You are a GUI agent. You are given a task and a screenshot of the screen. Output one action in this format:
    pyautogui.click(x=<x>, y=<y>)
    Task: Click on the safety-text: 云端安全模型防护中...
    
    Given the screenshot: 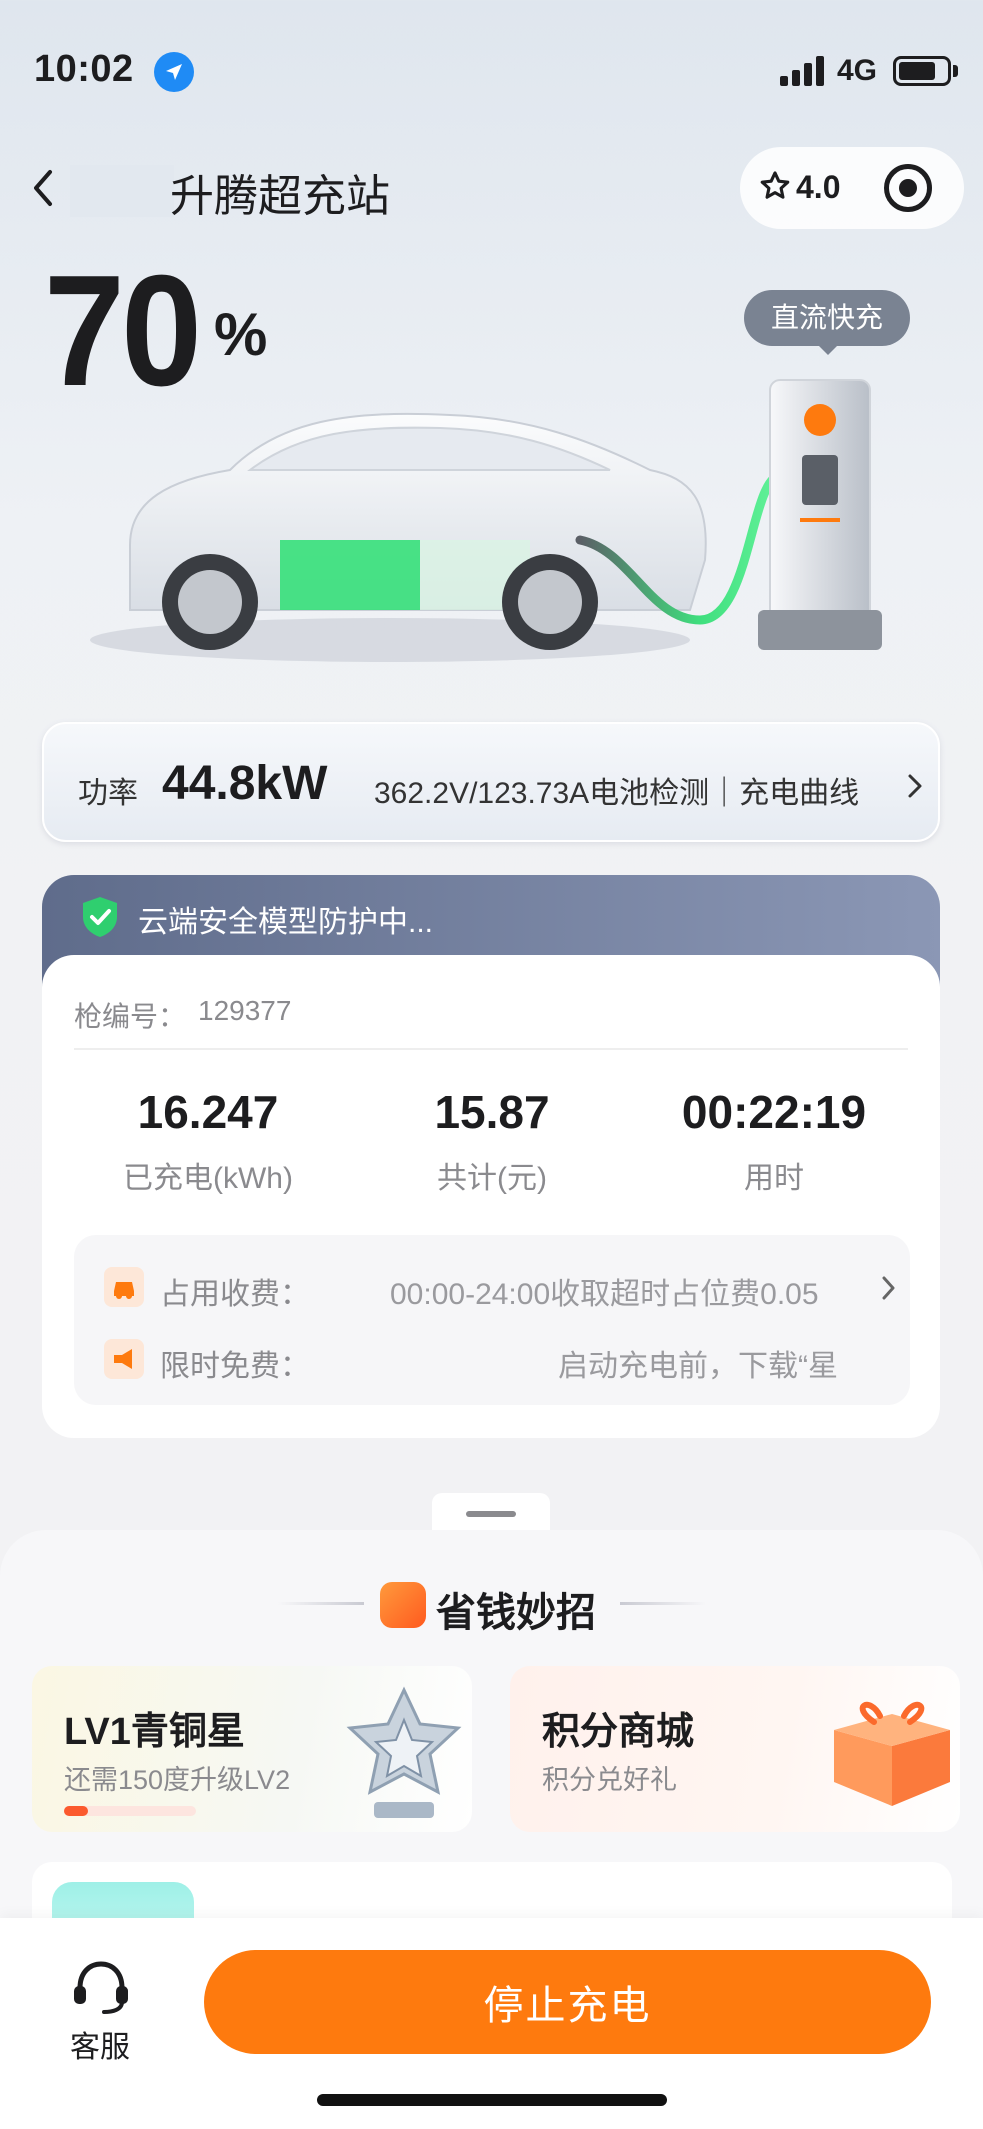 What is the action you would take?
    pyautogui.click(x=286, y=922)
    